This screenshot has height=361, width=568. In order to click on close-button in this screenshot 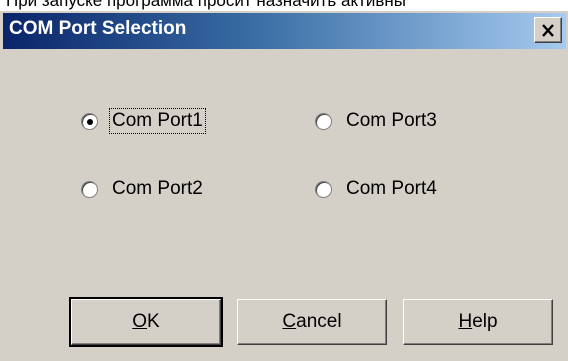, I will do `click(548, 30)`.